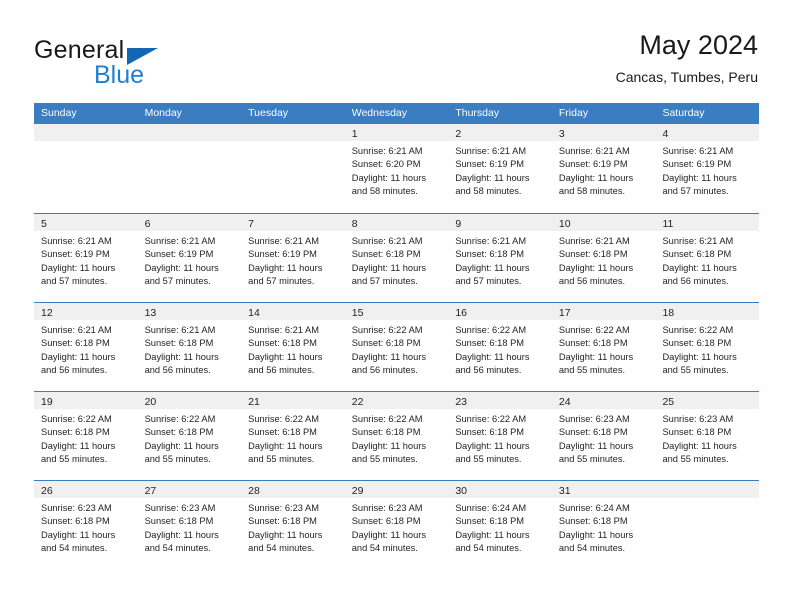 This screenshot has height=612, width=792. I want to click on page-title: May 2024, so click(698, 45).